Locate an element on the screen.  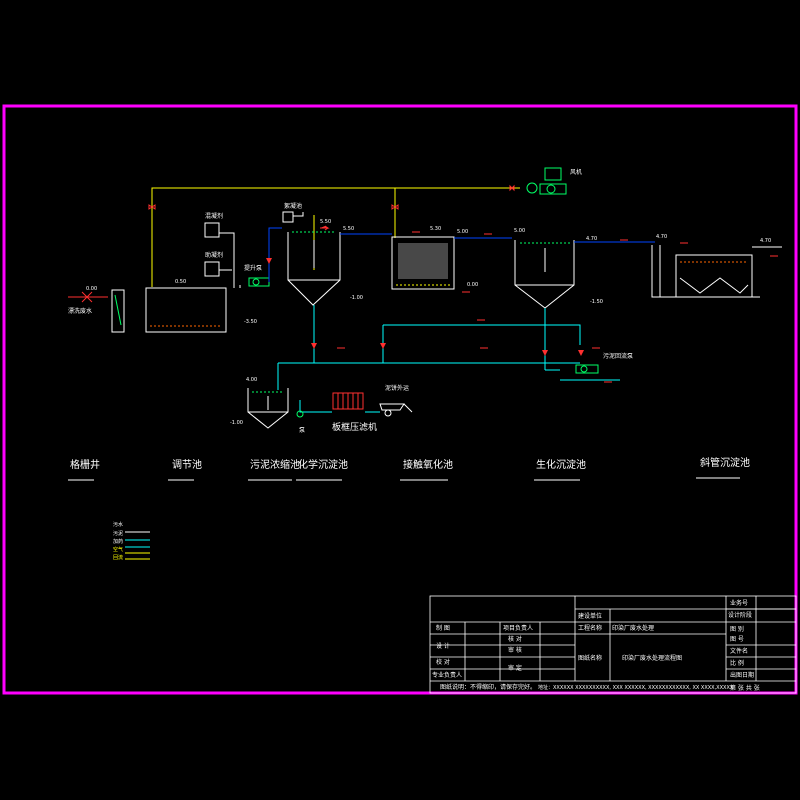
sludge-lines is located at coordinates (448, 359).